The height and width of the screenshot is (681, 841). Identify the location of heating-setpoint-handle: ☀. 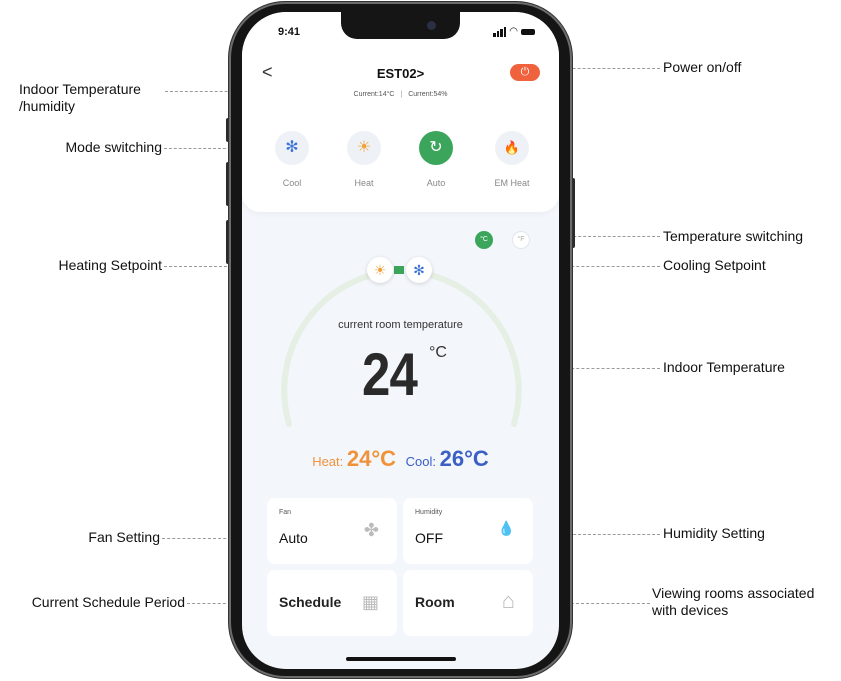
(380, 270).